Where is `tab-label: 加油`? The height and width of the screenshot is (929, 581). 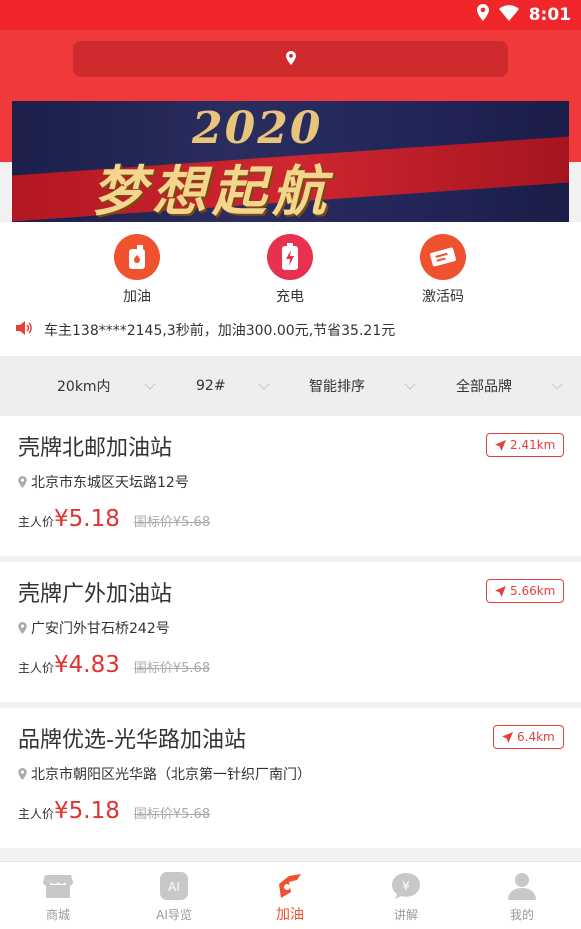 tab-label: 加油 is located at coordinates (290, 915).